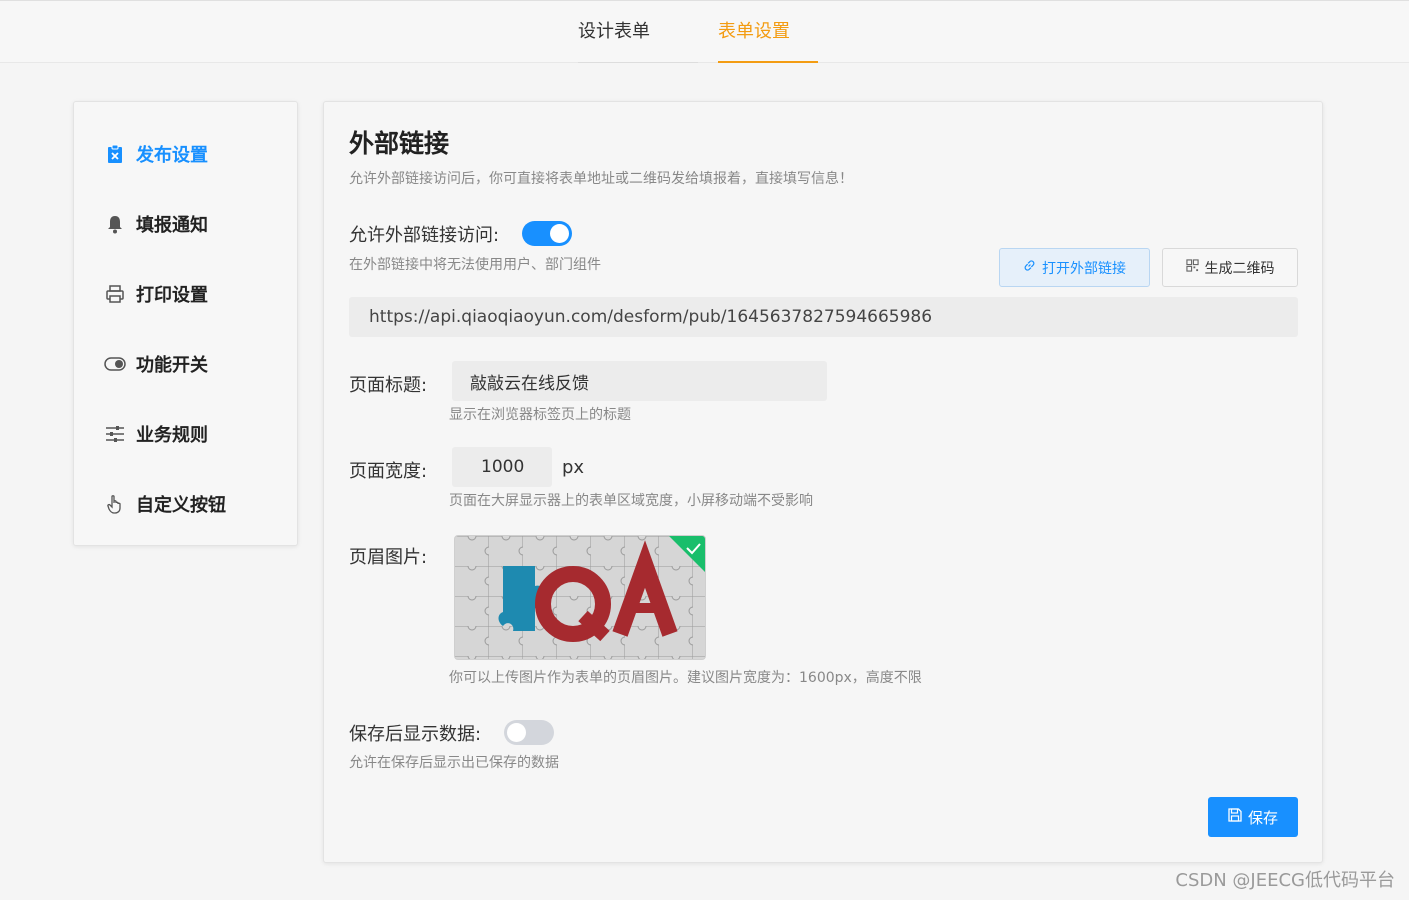  What do you see at coordinates (1029, 267) in the screenshot?
I see `link-icon` at bounding box center [1029, 267].